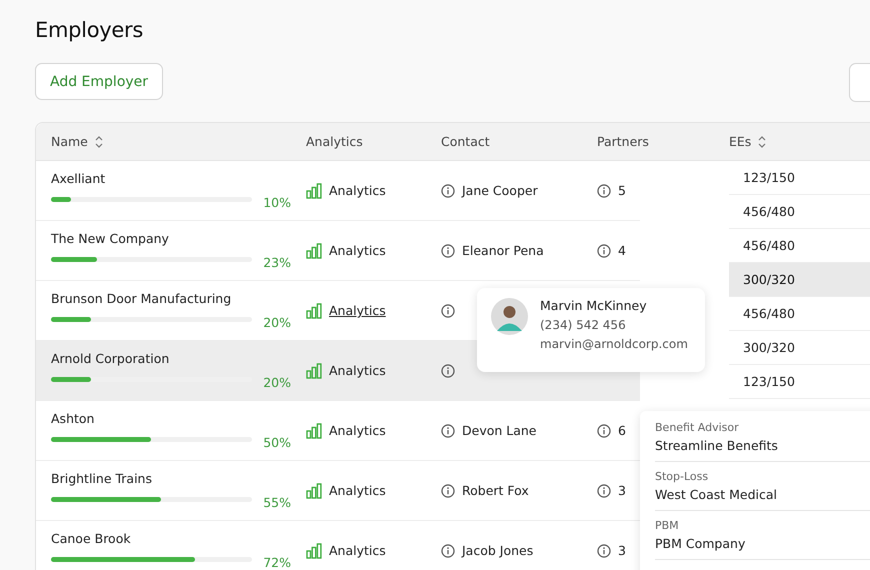  I want to click on partner-name: PBM Company, so click(700, 543).